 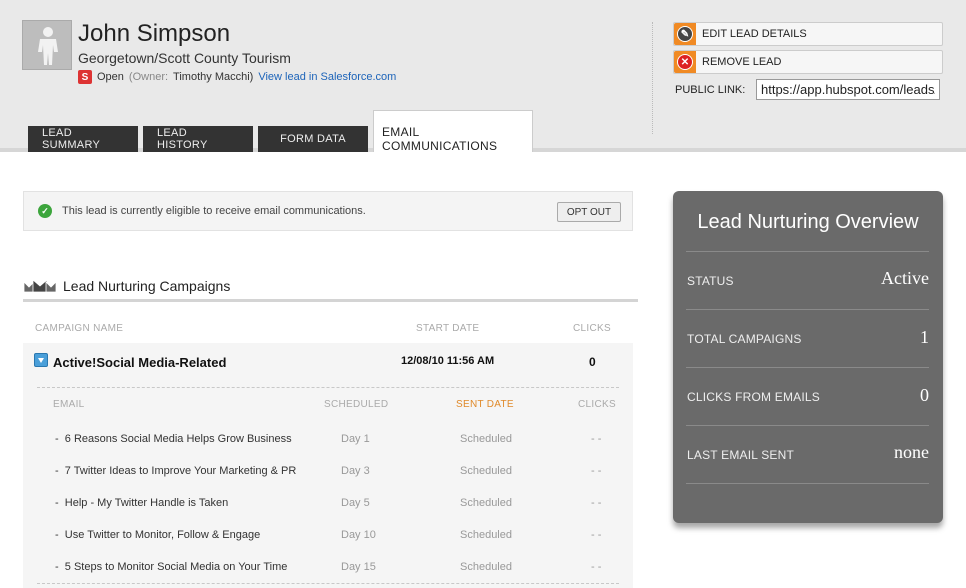 What do you see at coordinates (448, 361) in the screenshot?
I see `campaign-start-date: 12/08/10 11:56 AM` at bounding box center [448, 361].